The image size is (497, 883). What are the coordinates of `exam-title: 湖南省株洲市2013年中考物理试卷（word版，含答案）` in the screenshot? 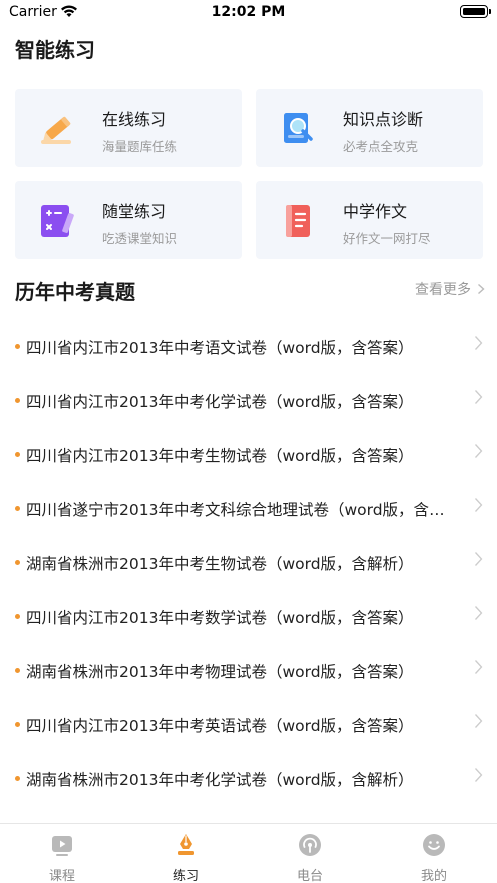 It's located at (220, 672).